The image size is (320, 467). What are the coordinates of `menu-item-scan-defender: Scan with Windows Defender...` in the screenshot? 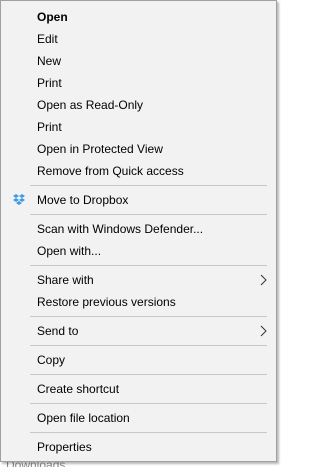 It's located at (138, 229).